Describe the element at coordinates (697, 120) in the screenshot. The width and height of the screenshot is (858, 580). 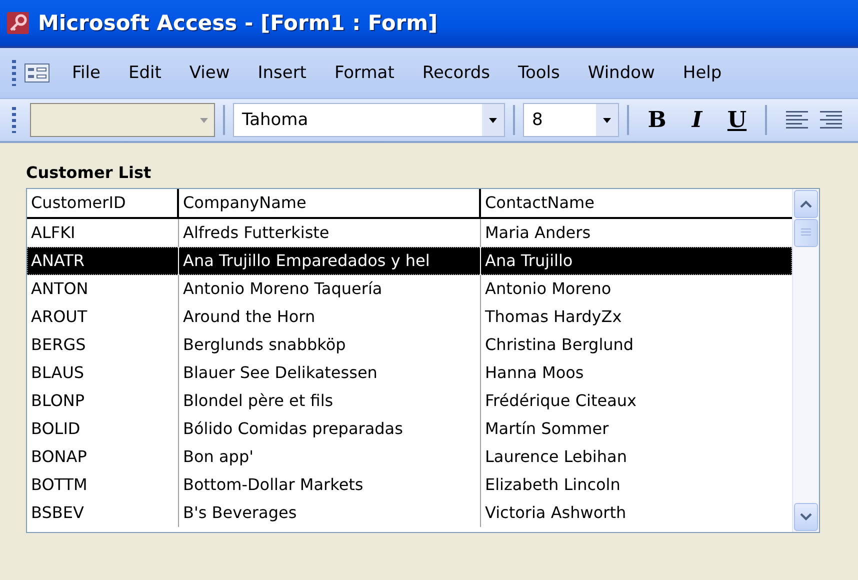
I see `italic-button: I` at that location.